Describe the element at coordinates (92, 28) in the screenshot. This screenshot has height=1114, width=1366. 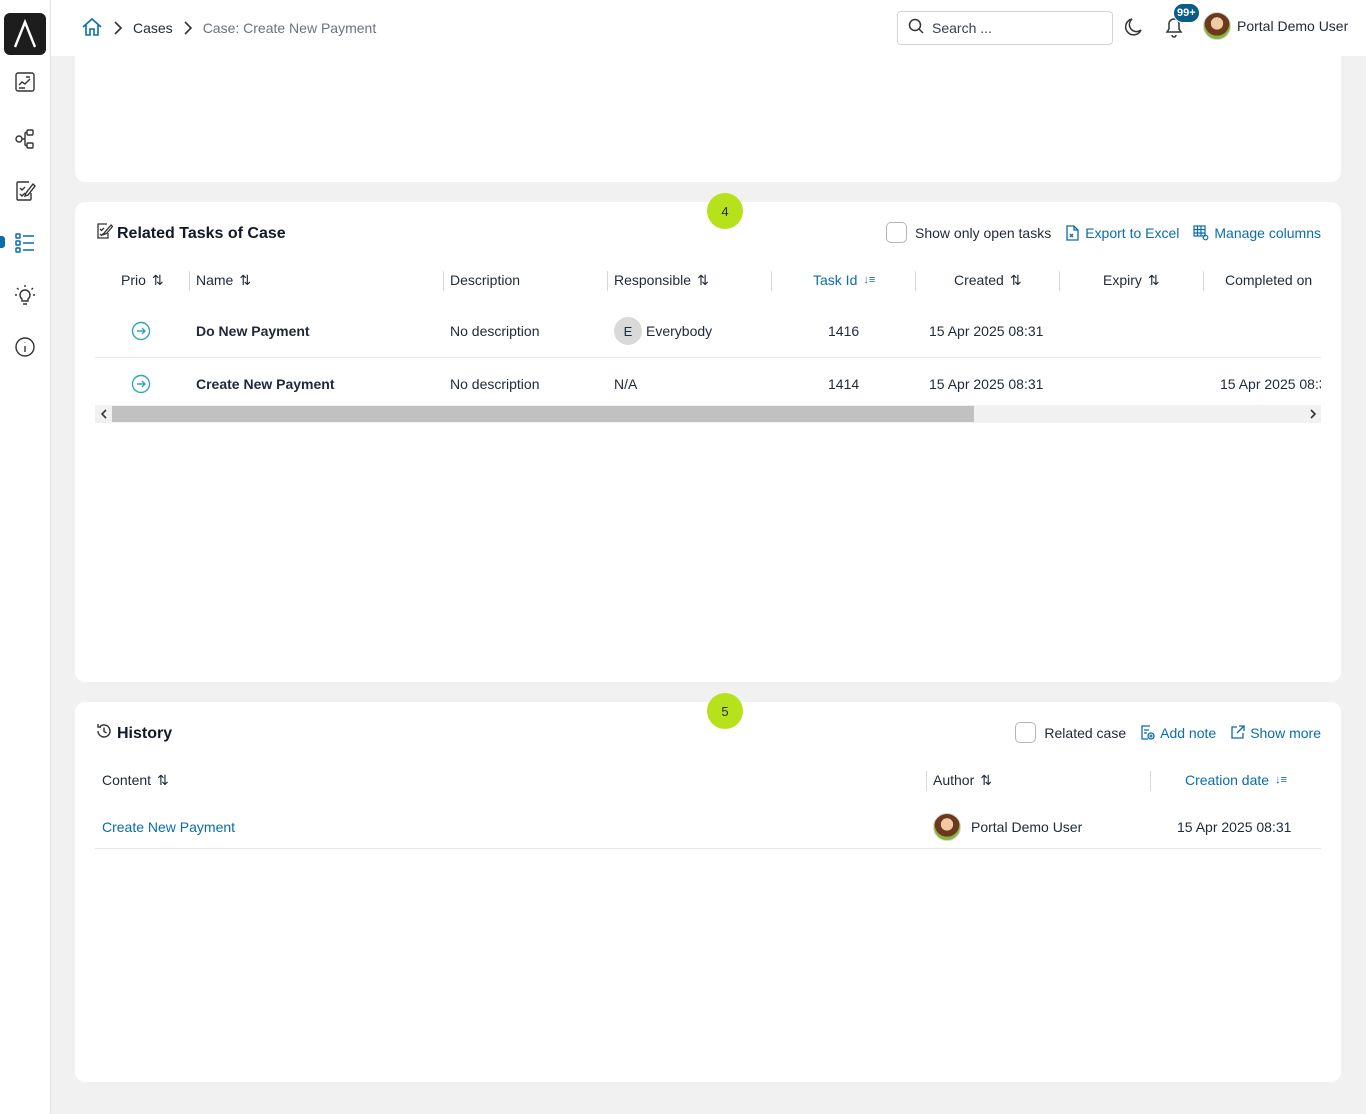
I see `home-icon` at that location.